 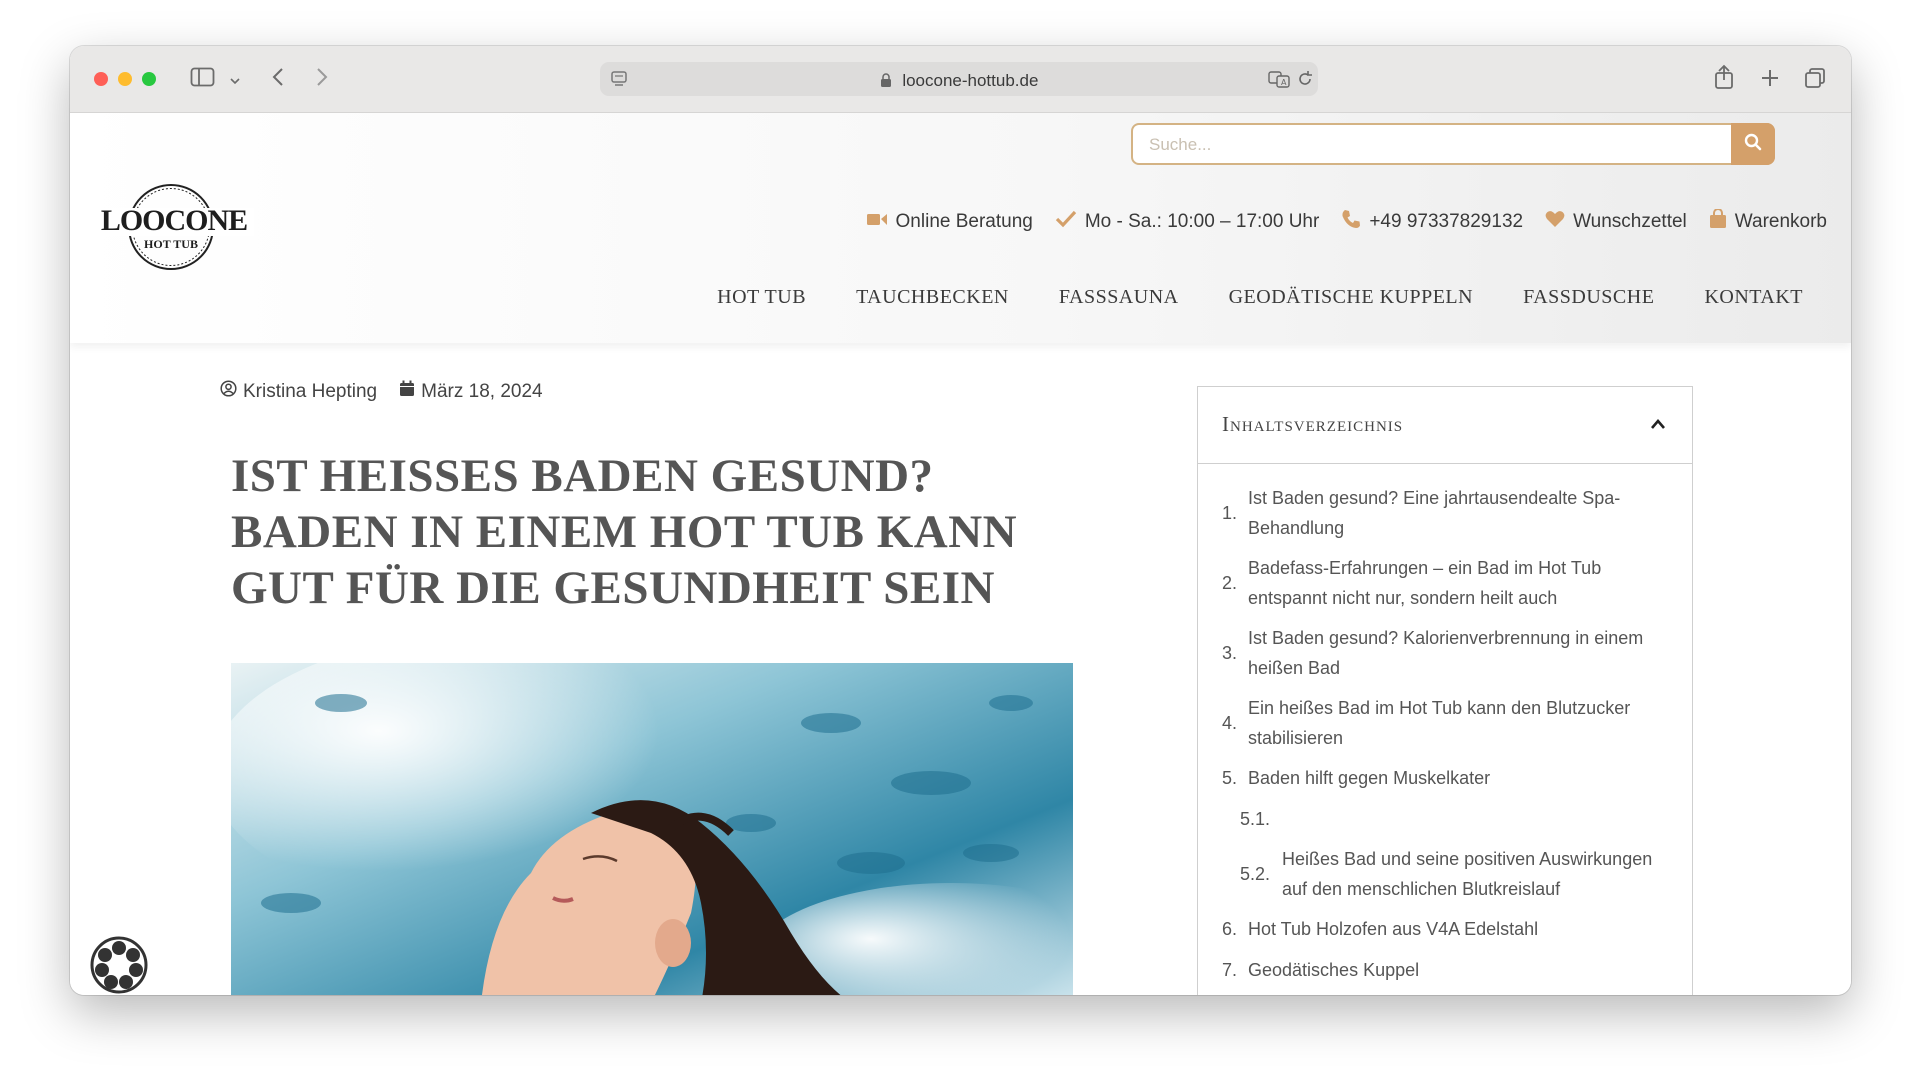 I want to click on sidebar-toggle-icon, so click(x=203, y=79).